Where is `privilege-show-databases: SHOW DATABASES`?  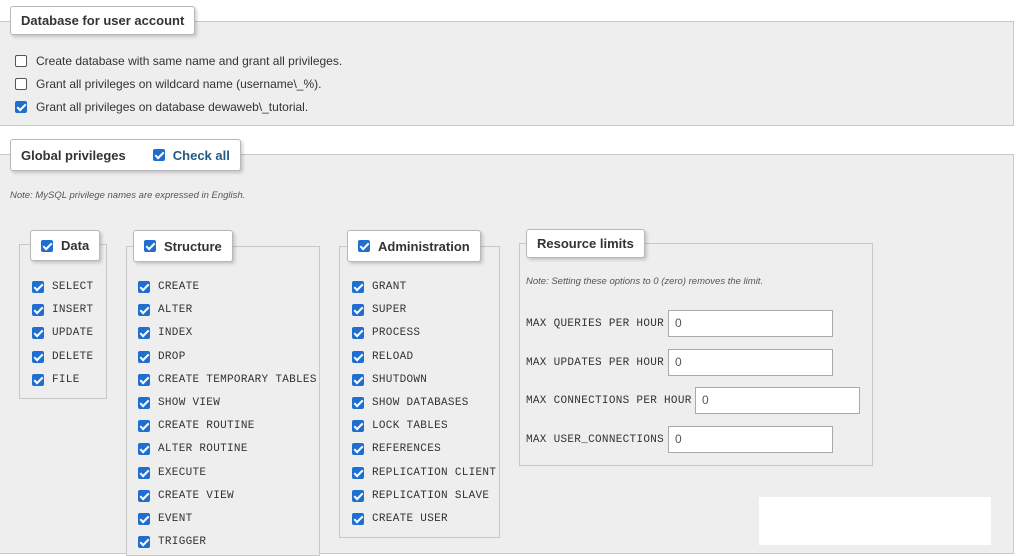
privilege-show-databases: SHOW DATABASES is located at coordinates (410, 403).